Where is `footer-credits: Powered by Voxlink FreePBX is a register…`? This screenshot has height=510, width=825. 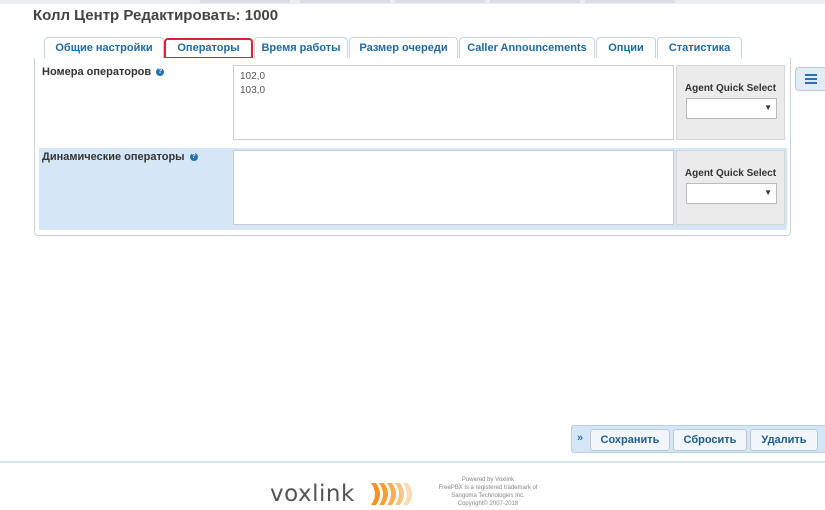
footer-credits: Powered by Voxlink FreePBX is a register… is located at coordinates (488, 492).